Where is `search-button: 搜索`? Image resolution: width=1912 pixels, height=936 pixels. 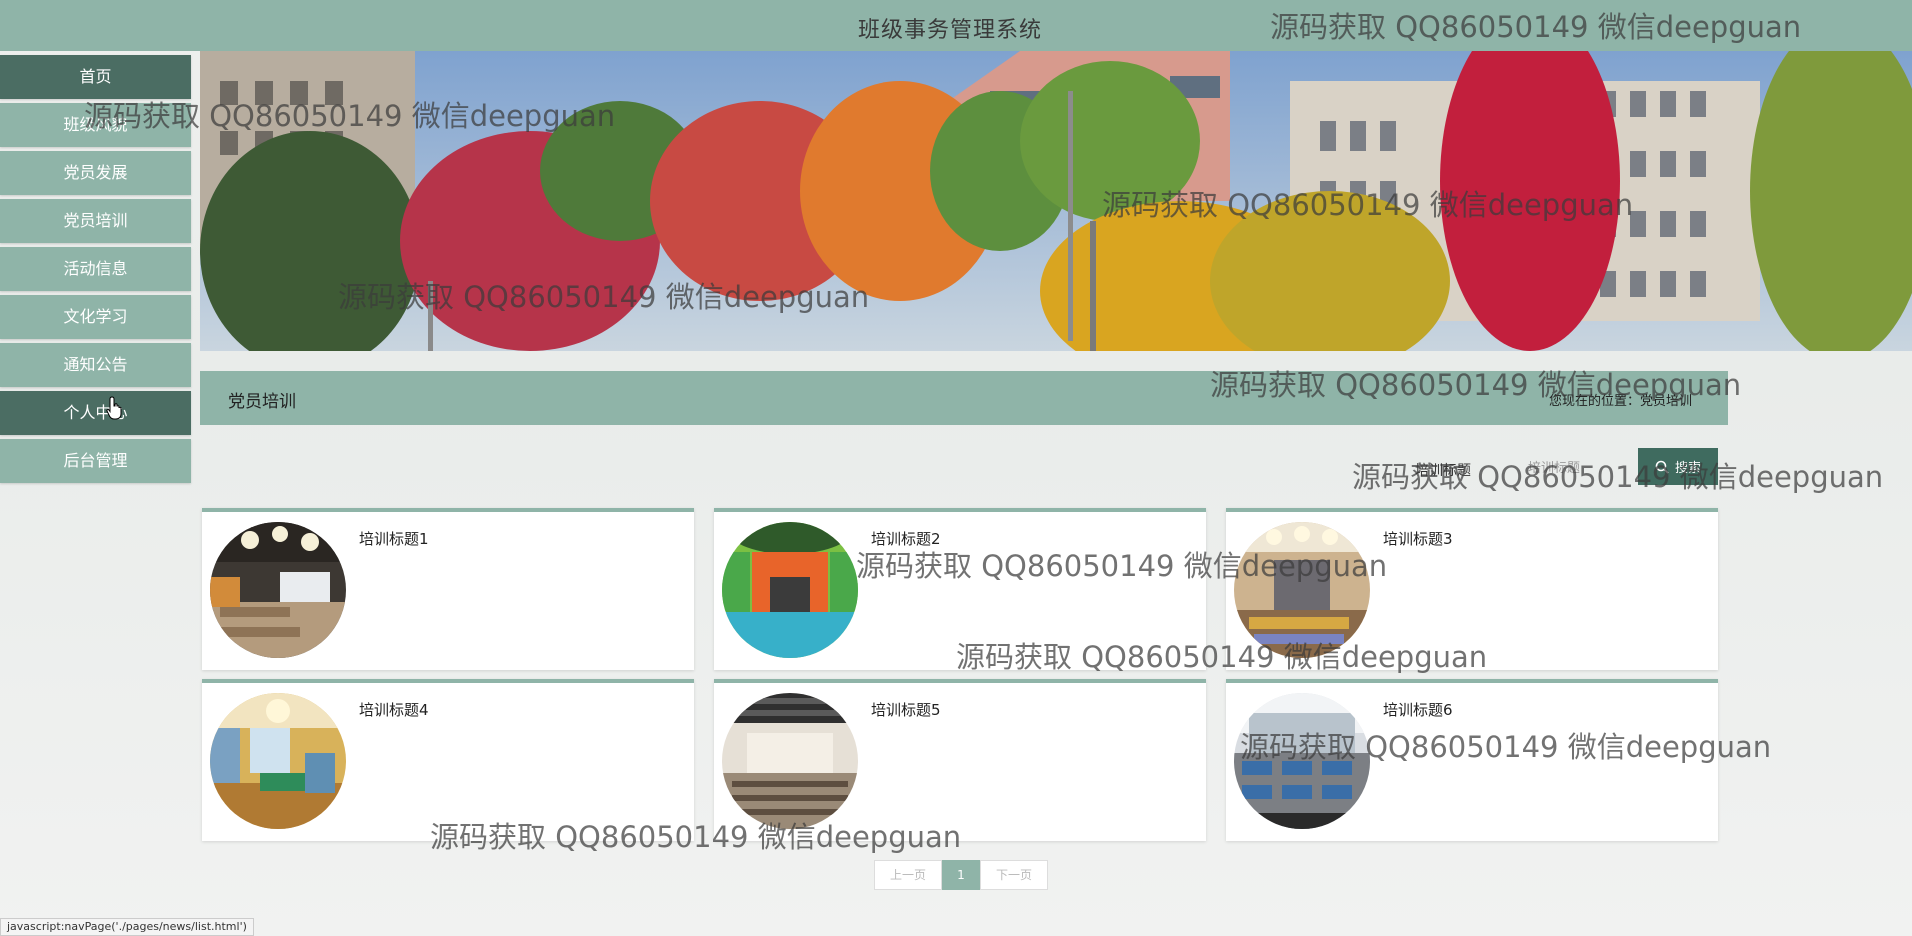
search-button: 搜索 is located at coordinates (1678, 466).